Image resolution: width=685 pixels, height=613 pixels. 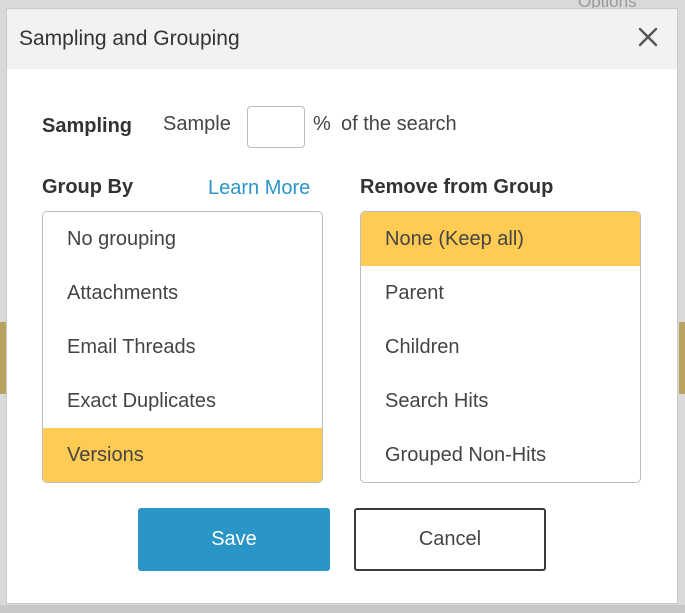 What do you see at coordinates (500, 455) in the screenshot?
I see `remove-from-group-option: Grouped Non-Hits` at bounding box center [500, 455].